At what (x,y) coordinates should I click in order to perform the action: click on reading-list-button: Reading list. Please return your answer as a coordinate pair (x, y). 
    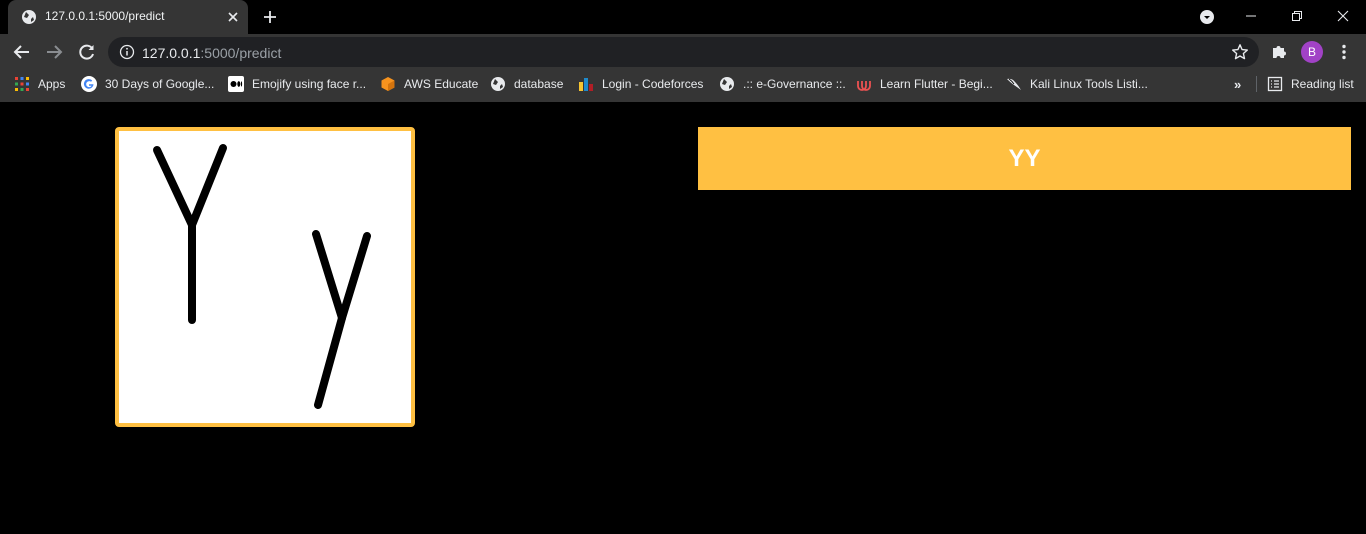
    Looking at the image, I should click on (1310, 84).